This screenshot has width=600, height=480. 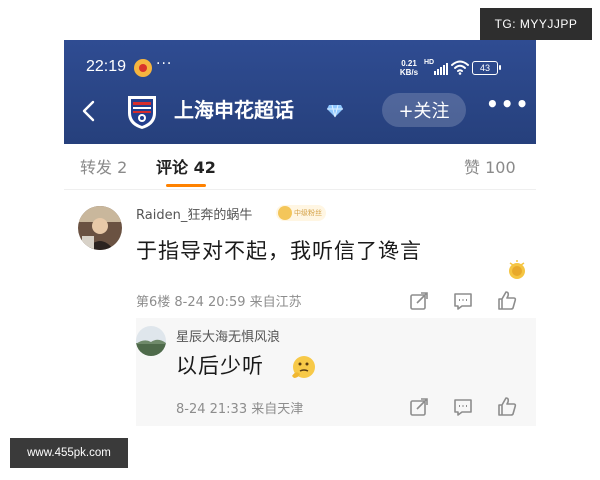 I want to click on commenter-username: Raiden_狂奔的蜗牛, so click(x=194, y=213).